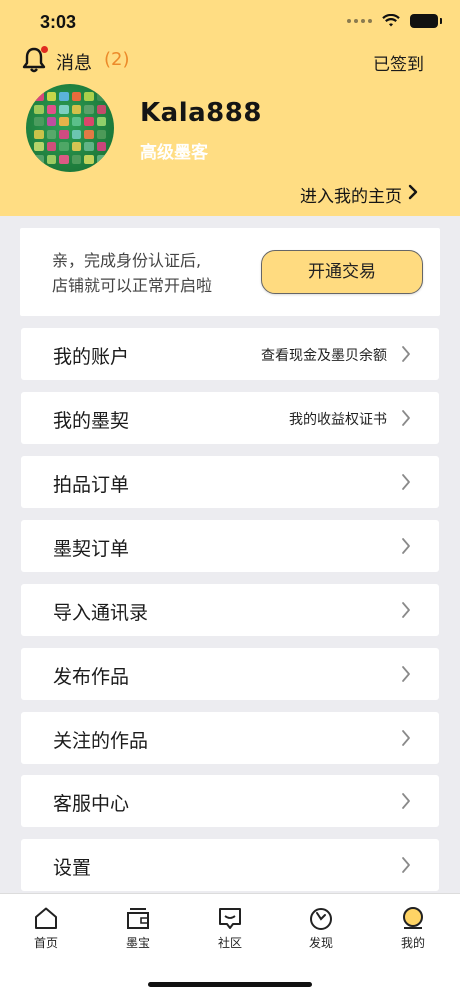 This screenshot has height=996, width=460. I want to click on menu-item-subtitle: 查看现金及墨贝余额, so click(324, 356).